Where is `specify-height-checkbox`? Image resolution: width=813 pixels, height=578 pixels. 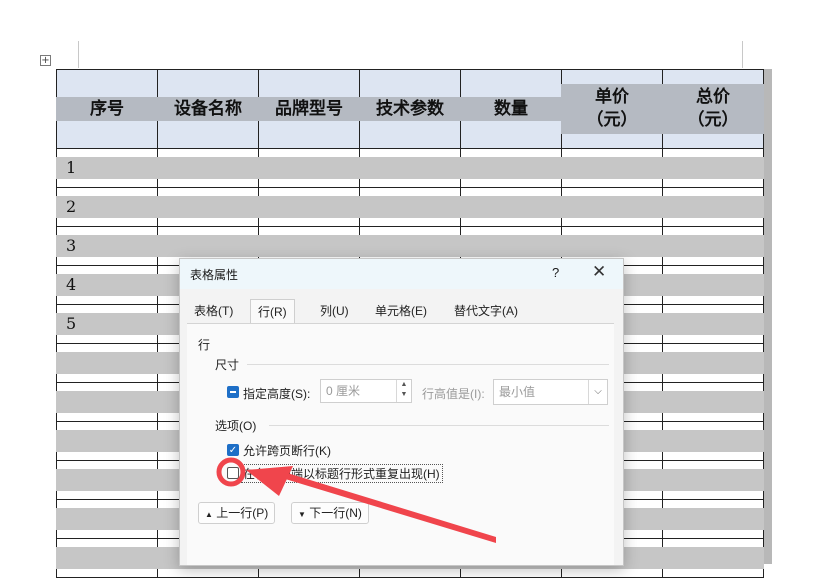
specify-height-checkbox is located at coordinates (233, 392).